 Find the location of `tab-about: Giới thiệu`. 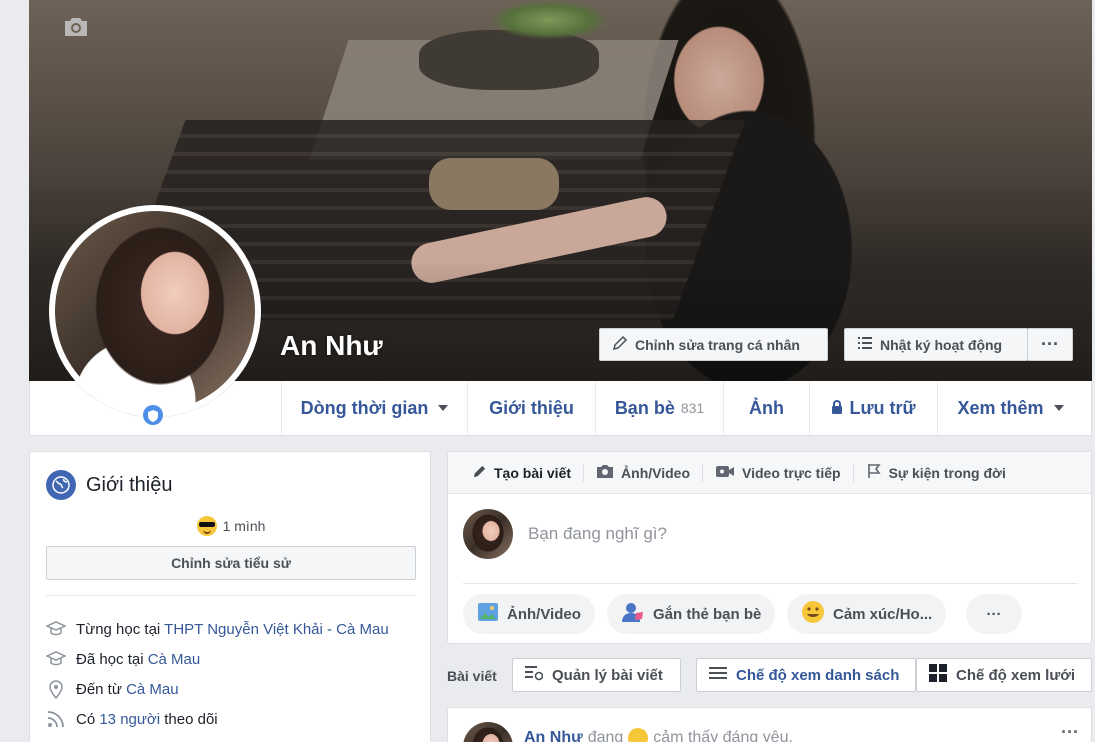

tab-about: Giới thiệu is located at coordinates (531, 408).